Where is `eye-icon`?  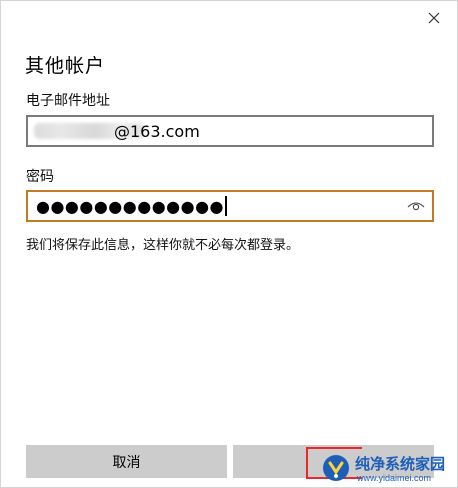 eye-icon is located at coordinates (416, 206).